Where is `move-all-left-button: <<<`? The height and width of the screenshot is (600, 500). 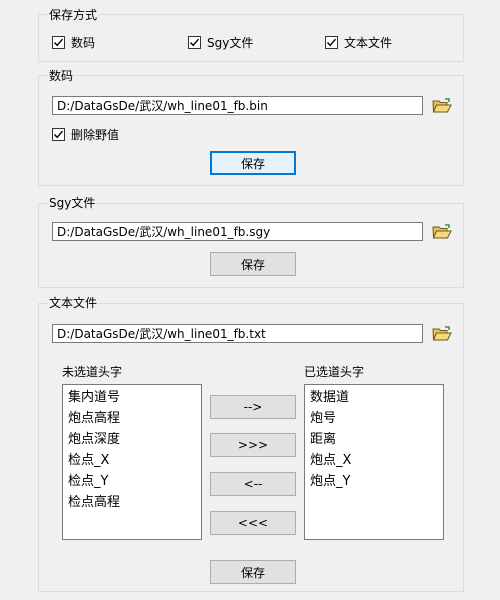
move-all-left-button: <<< is located at coordinates (253, 523).